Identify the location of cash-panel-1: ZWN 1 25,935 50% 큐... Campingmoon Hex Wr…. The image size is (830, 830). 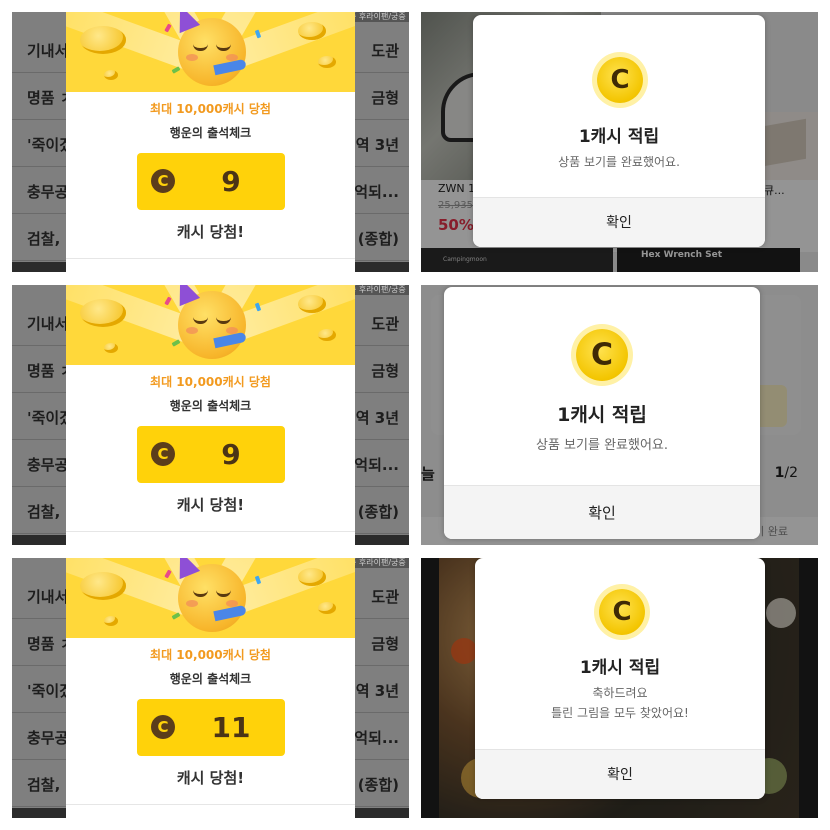
(619, 142).